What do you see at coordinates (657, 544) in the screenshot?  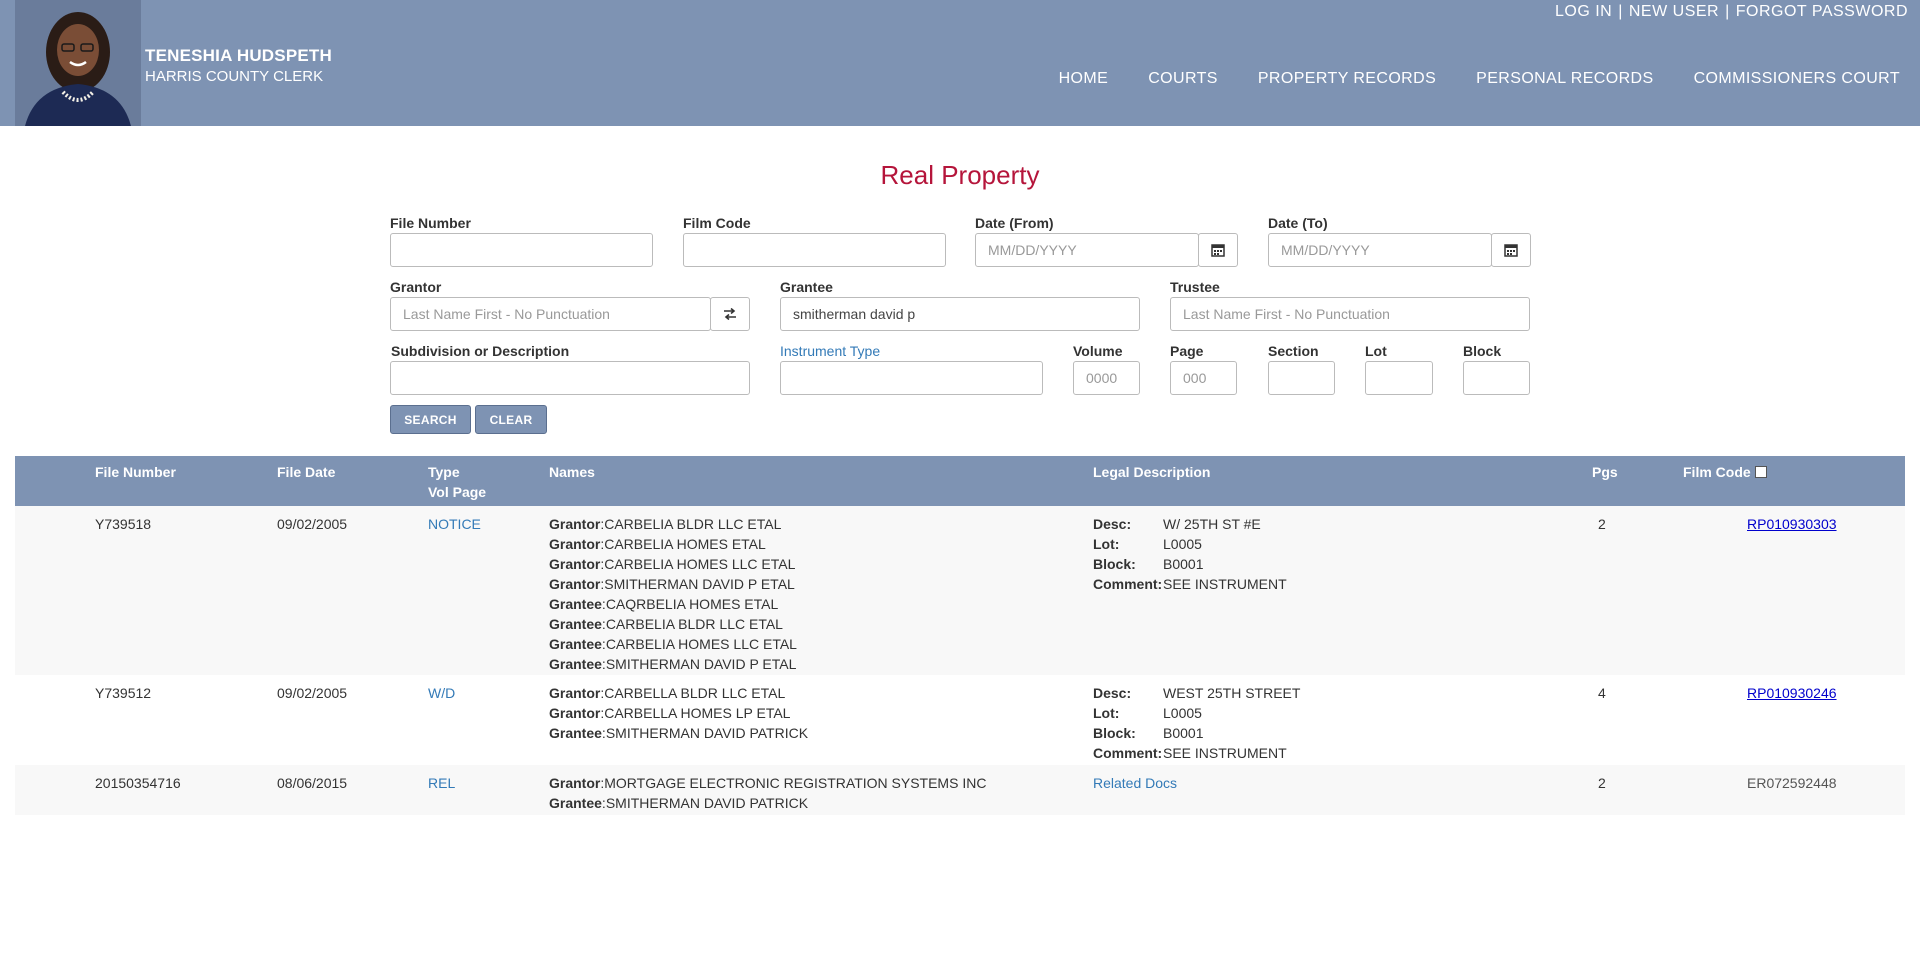 I see `name-entry: Grantor:CARBELIA HOMES ETAL` at bounding box center [657, 544].